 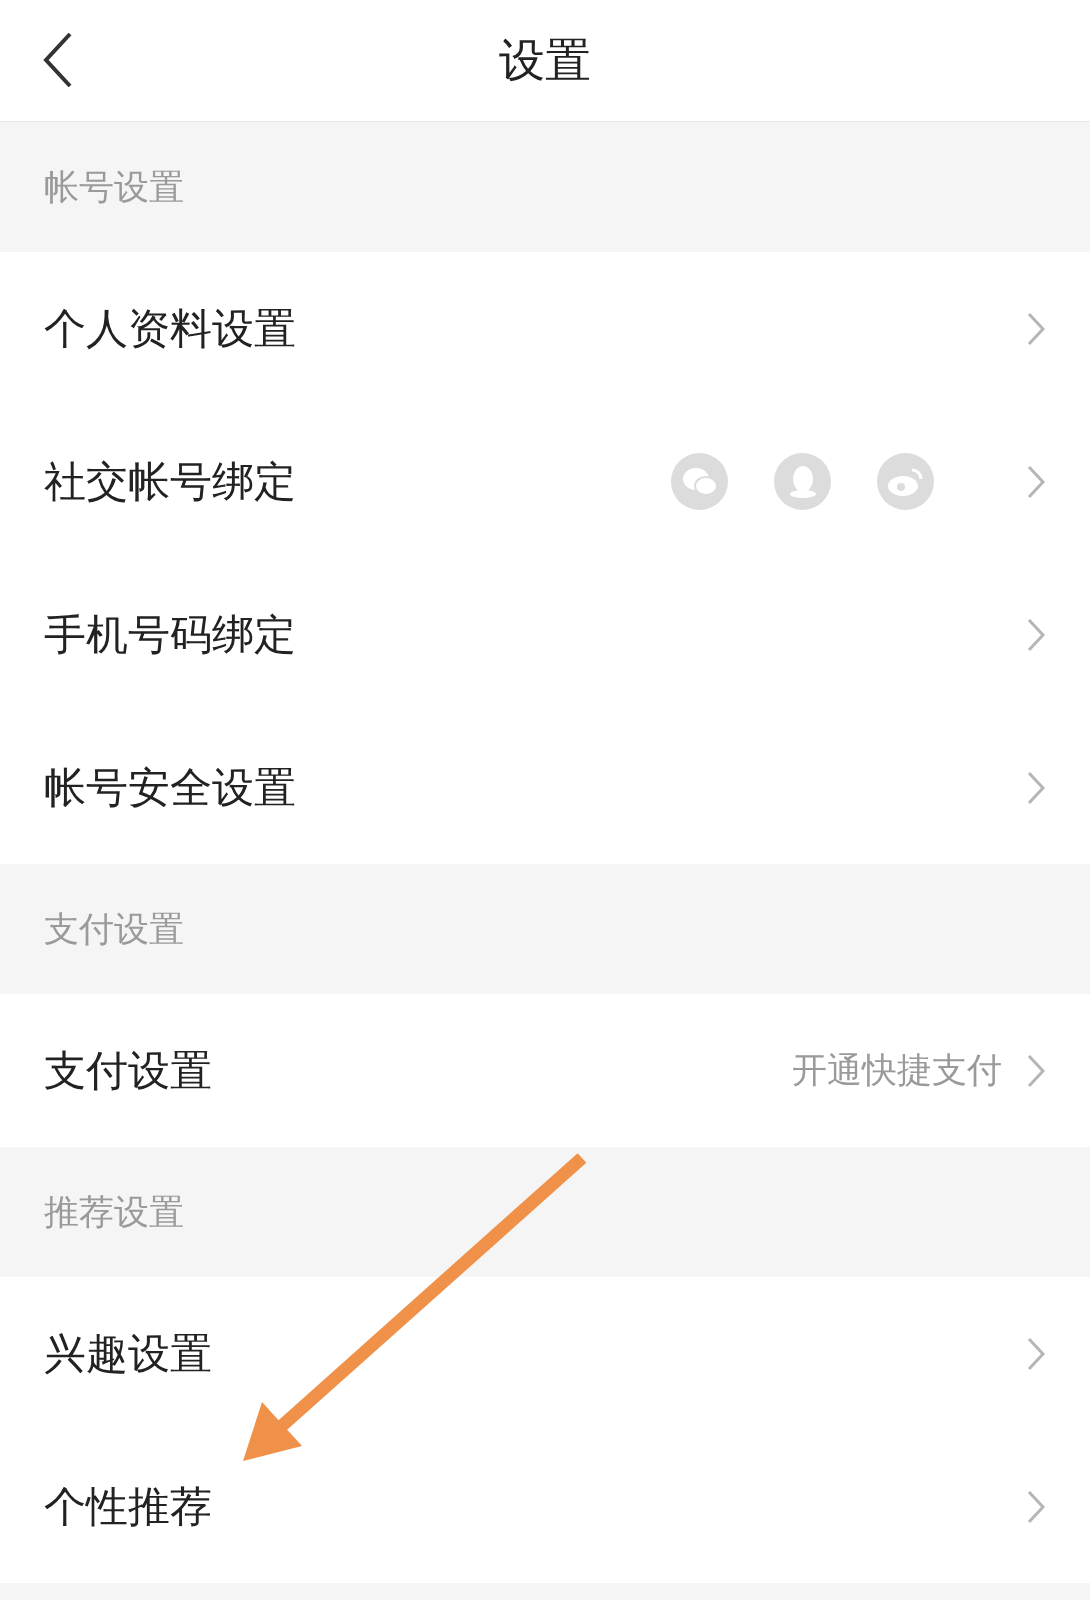 What do you see at coordinates (114, 187) in the screenshot?
I see `section-title: 帐号设置` at bounding box center [114, 187].